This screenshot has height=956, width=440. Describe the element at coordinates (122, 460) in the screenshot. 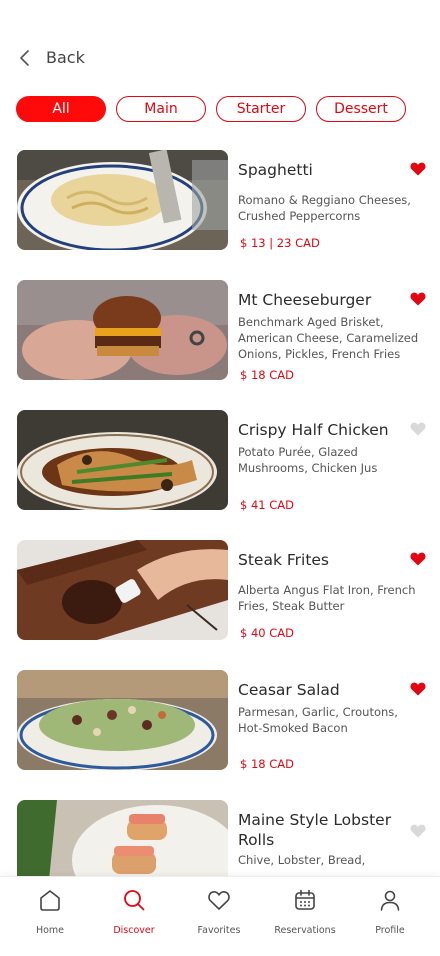

I see `chicken-photo` at that location.